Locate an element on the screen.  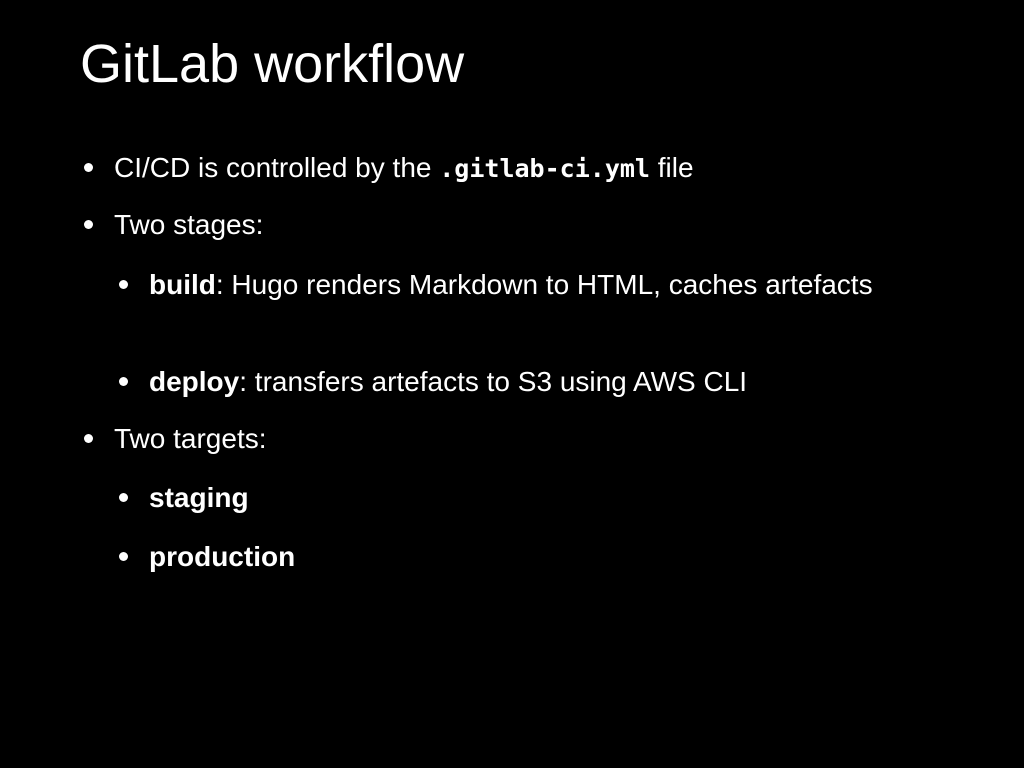
bullet-text: Two targets: is located at coordinates (190, 438).